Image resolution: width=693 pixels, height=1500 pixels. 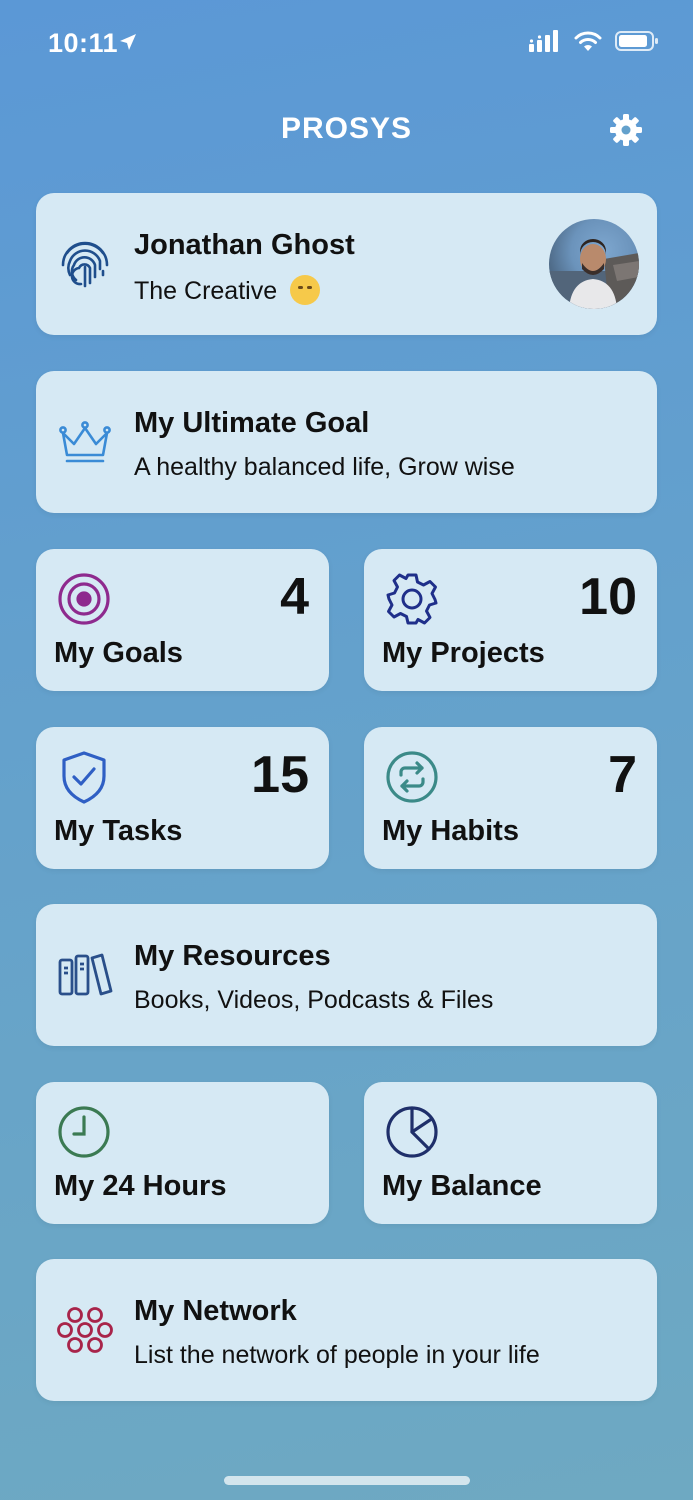 What do you see at coordinates (412, 1132) in the screenshot?
I see `pie-chart-icon` at bounding box center [412, 1132].